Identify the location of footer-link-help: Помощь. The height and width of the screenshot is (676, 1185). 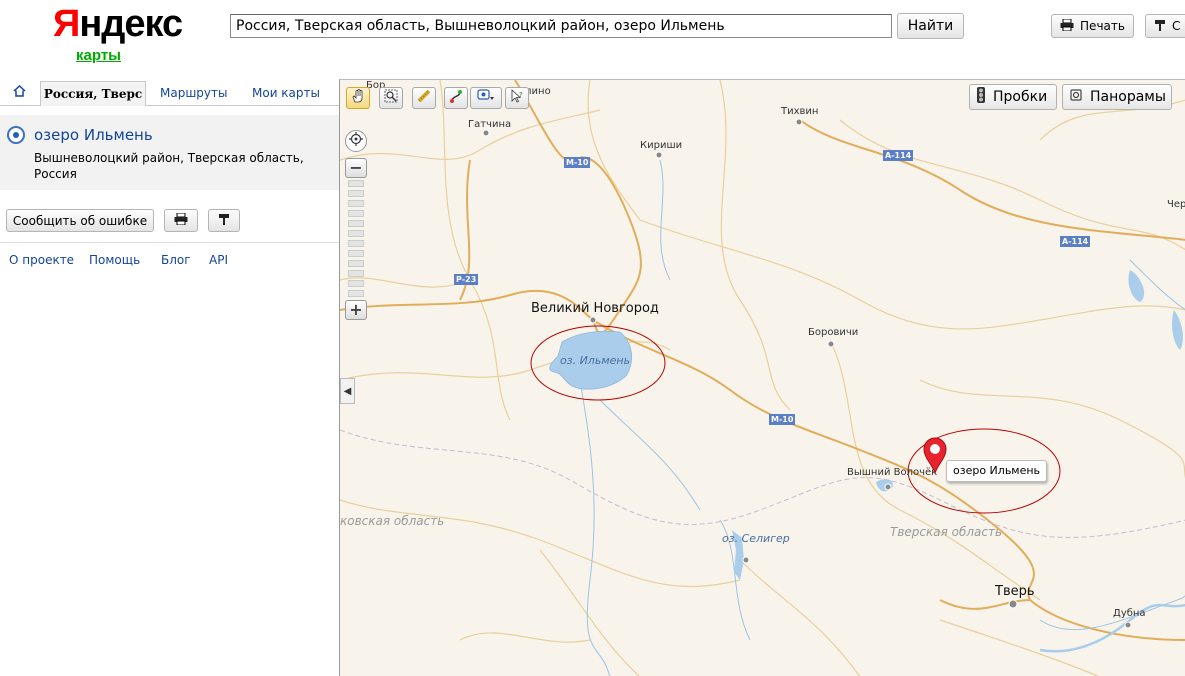
(114, 260).